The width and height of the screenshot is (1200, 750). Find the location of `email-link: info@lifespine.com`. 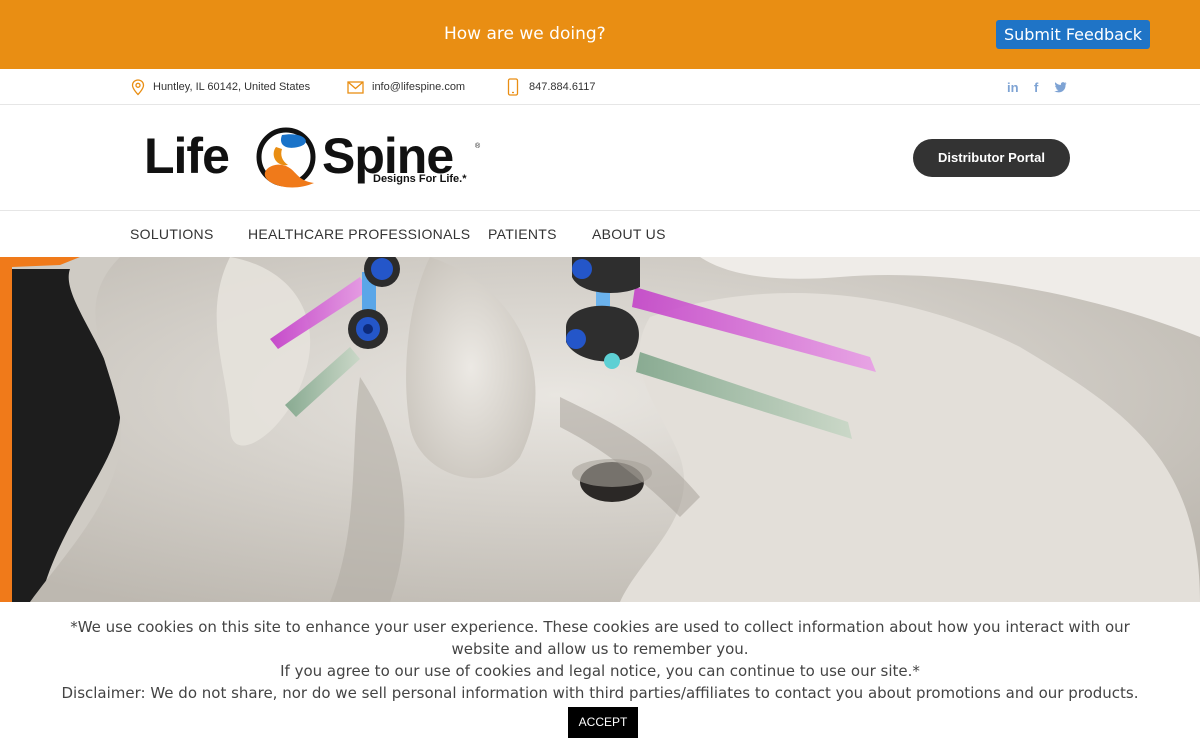

email-link: info@lifespine.com is located at coordinates (418, 87).